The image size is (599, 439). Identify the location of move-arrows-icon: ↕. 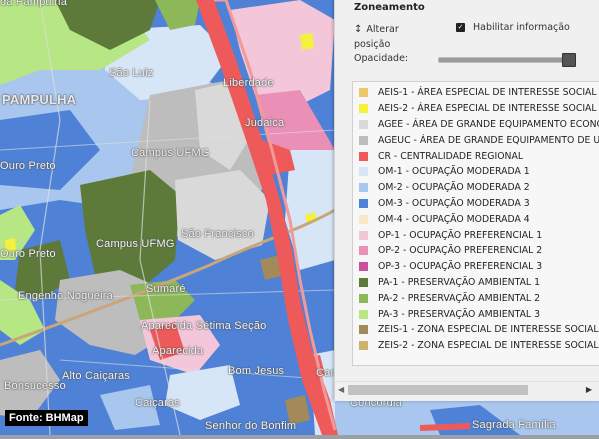
(358, 29).